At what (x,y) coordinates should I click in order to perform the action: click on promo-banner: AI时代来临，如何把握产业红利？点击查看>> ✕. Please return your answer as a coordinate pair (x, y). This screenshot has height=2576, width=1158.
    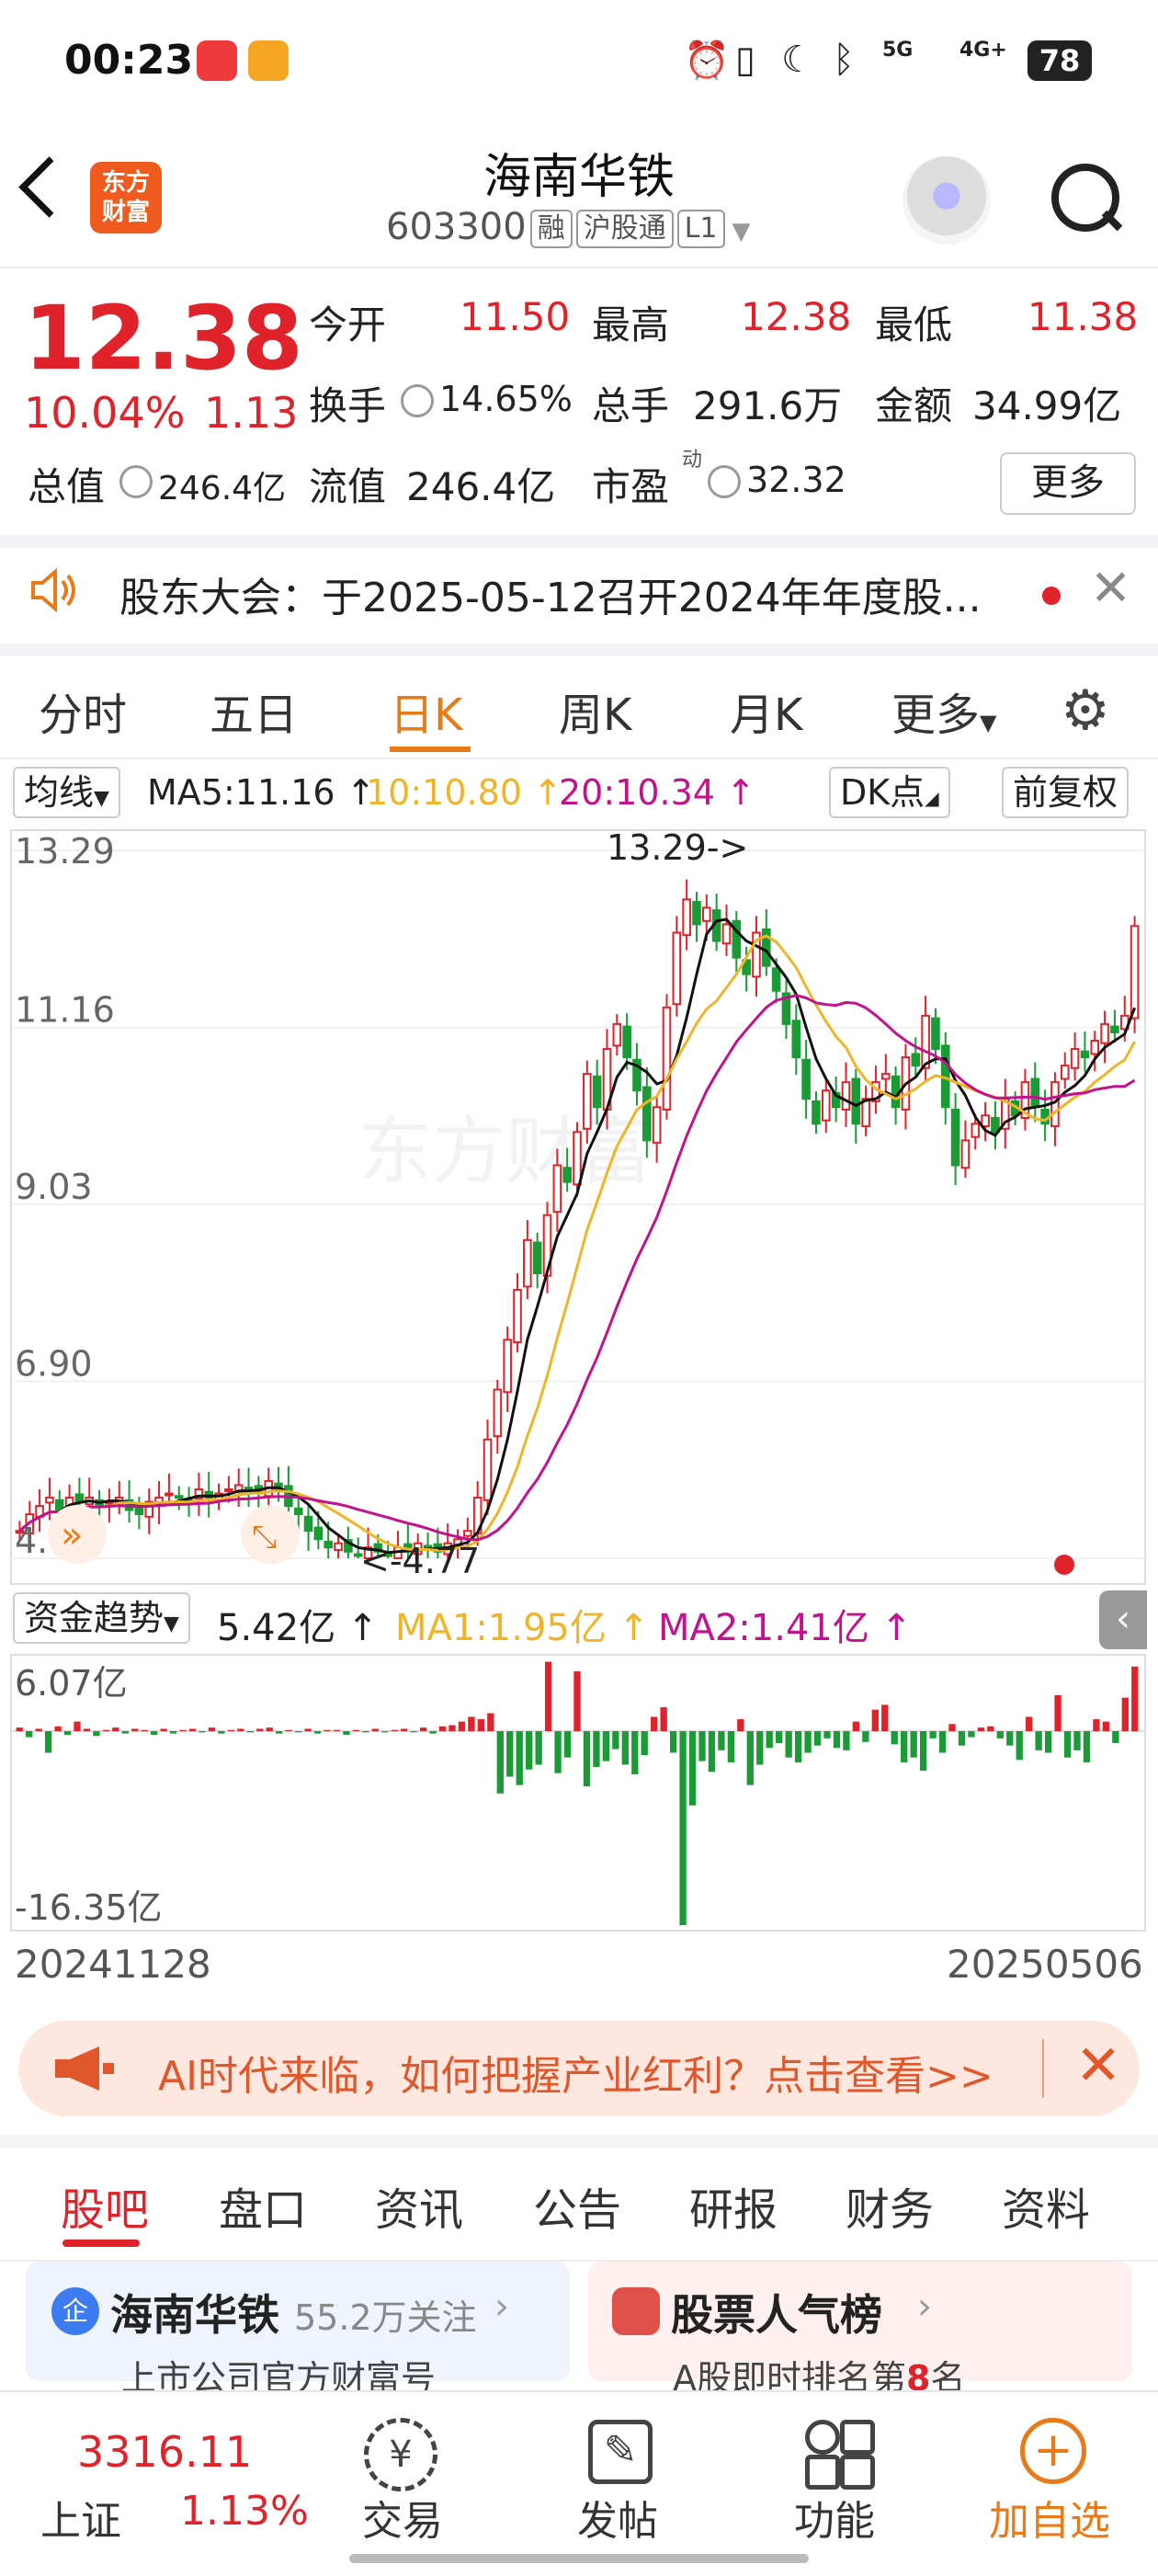
    Looking at the image, I should click on (579, 2068).